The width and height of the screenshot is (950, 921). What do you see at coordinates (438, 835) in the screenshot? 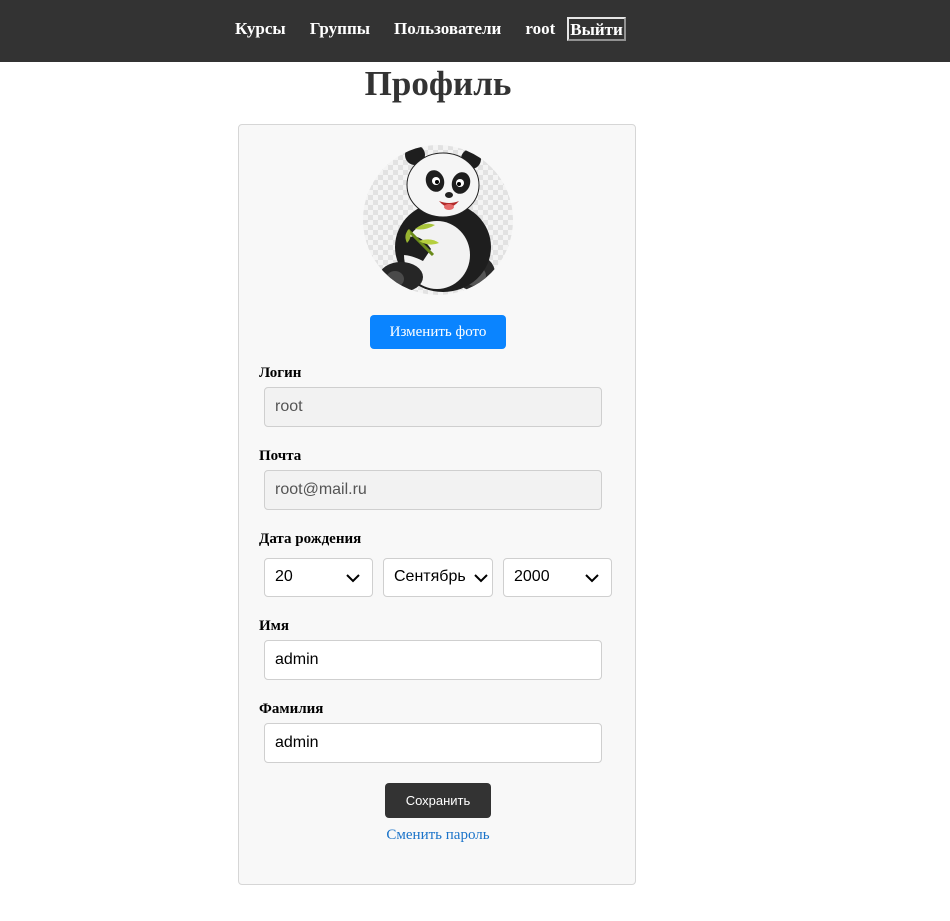
I see `change-password-link: Сменить пароль` at bounding box center [438, 835].